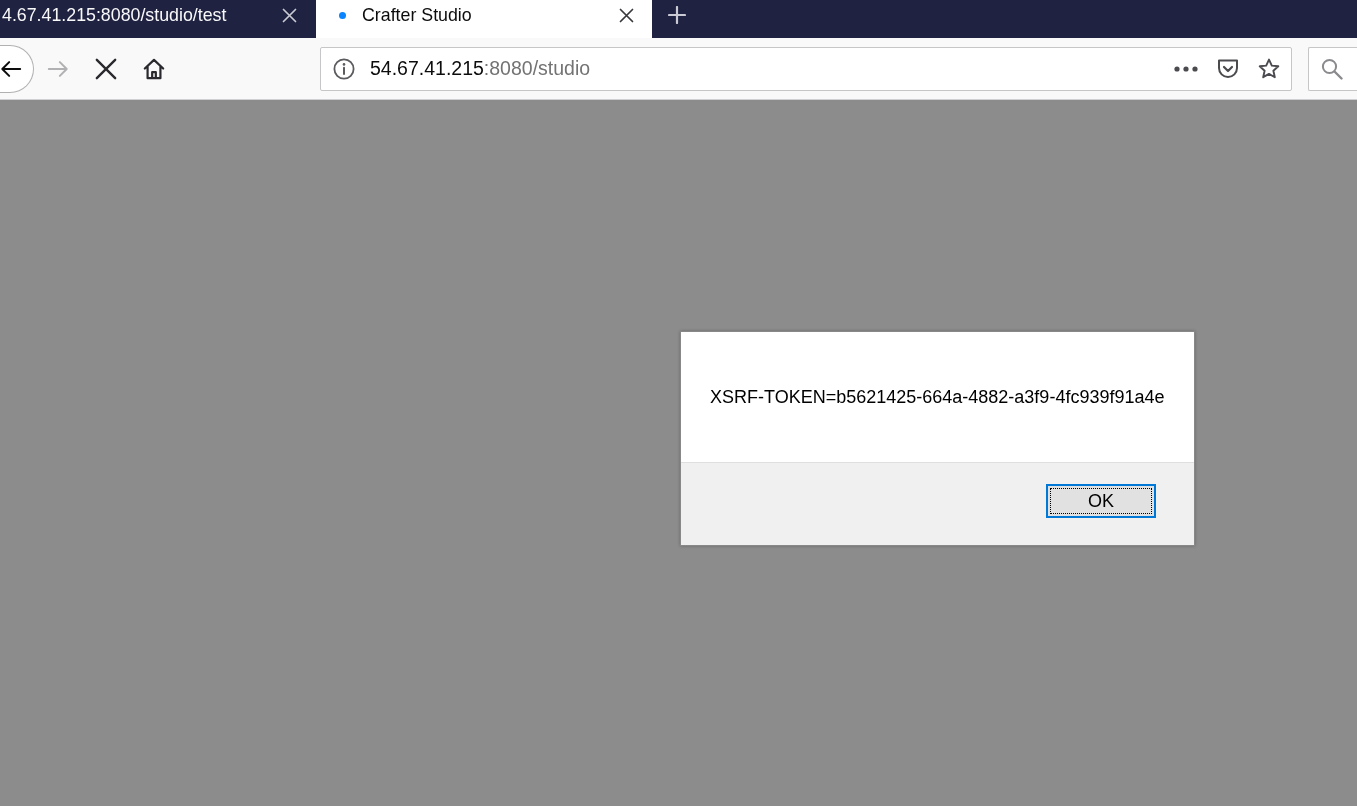 The height and width of the screenshot is (806, 1357). What do you see at coordinates (1186, 68) in the screenshot?
I see `more-dots-icon` at bounding box center [1186, 68].